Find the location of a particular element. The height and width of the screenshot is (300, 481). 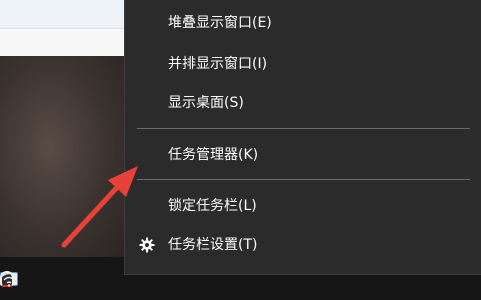

window-titlebar is located at coordinates (62, 14).